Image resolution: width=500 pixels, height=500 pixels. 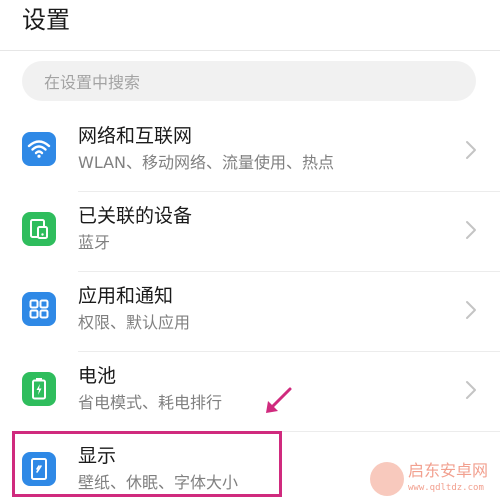 I want to click on watermark-text: 启东安卓网, so click(x=448, y=470).